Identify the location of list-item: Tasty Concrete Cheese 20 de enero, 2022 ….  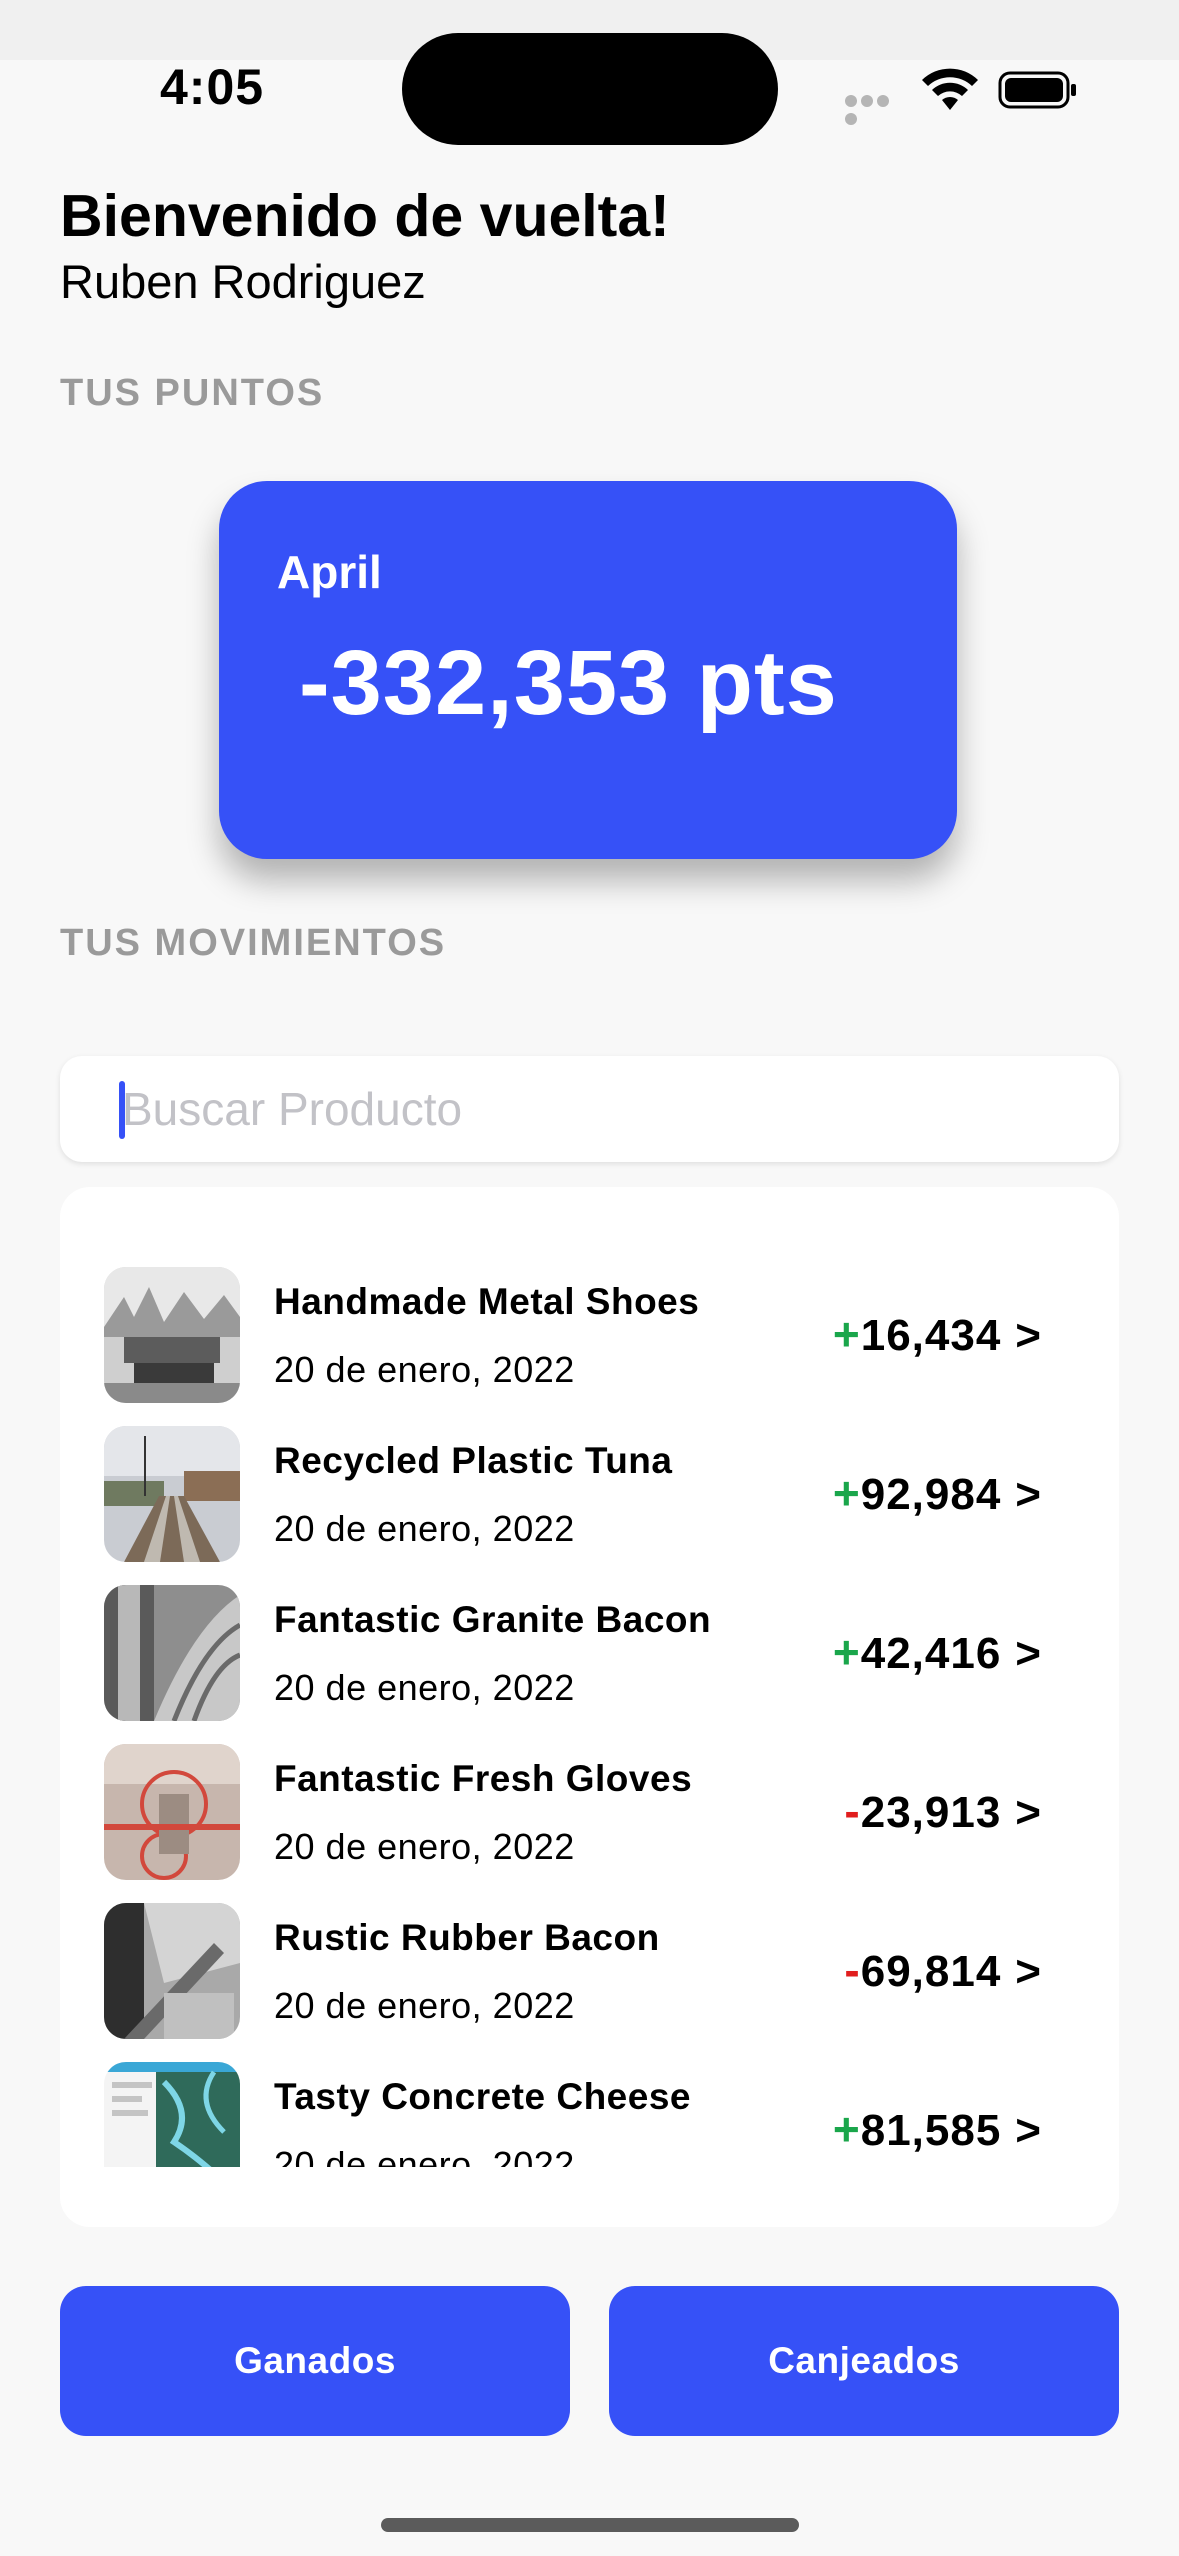
(589, 2114).